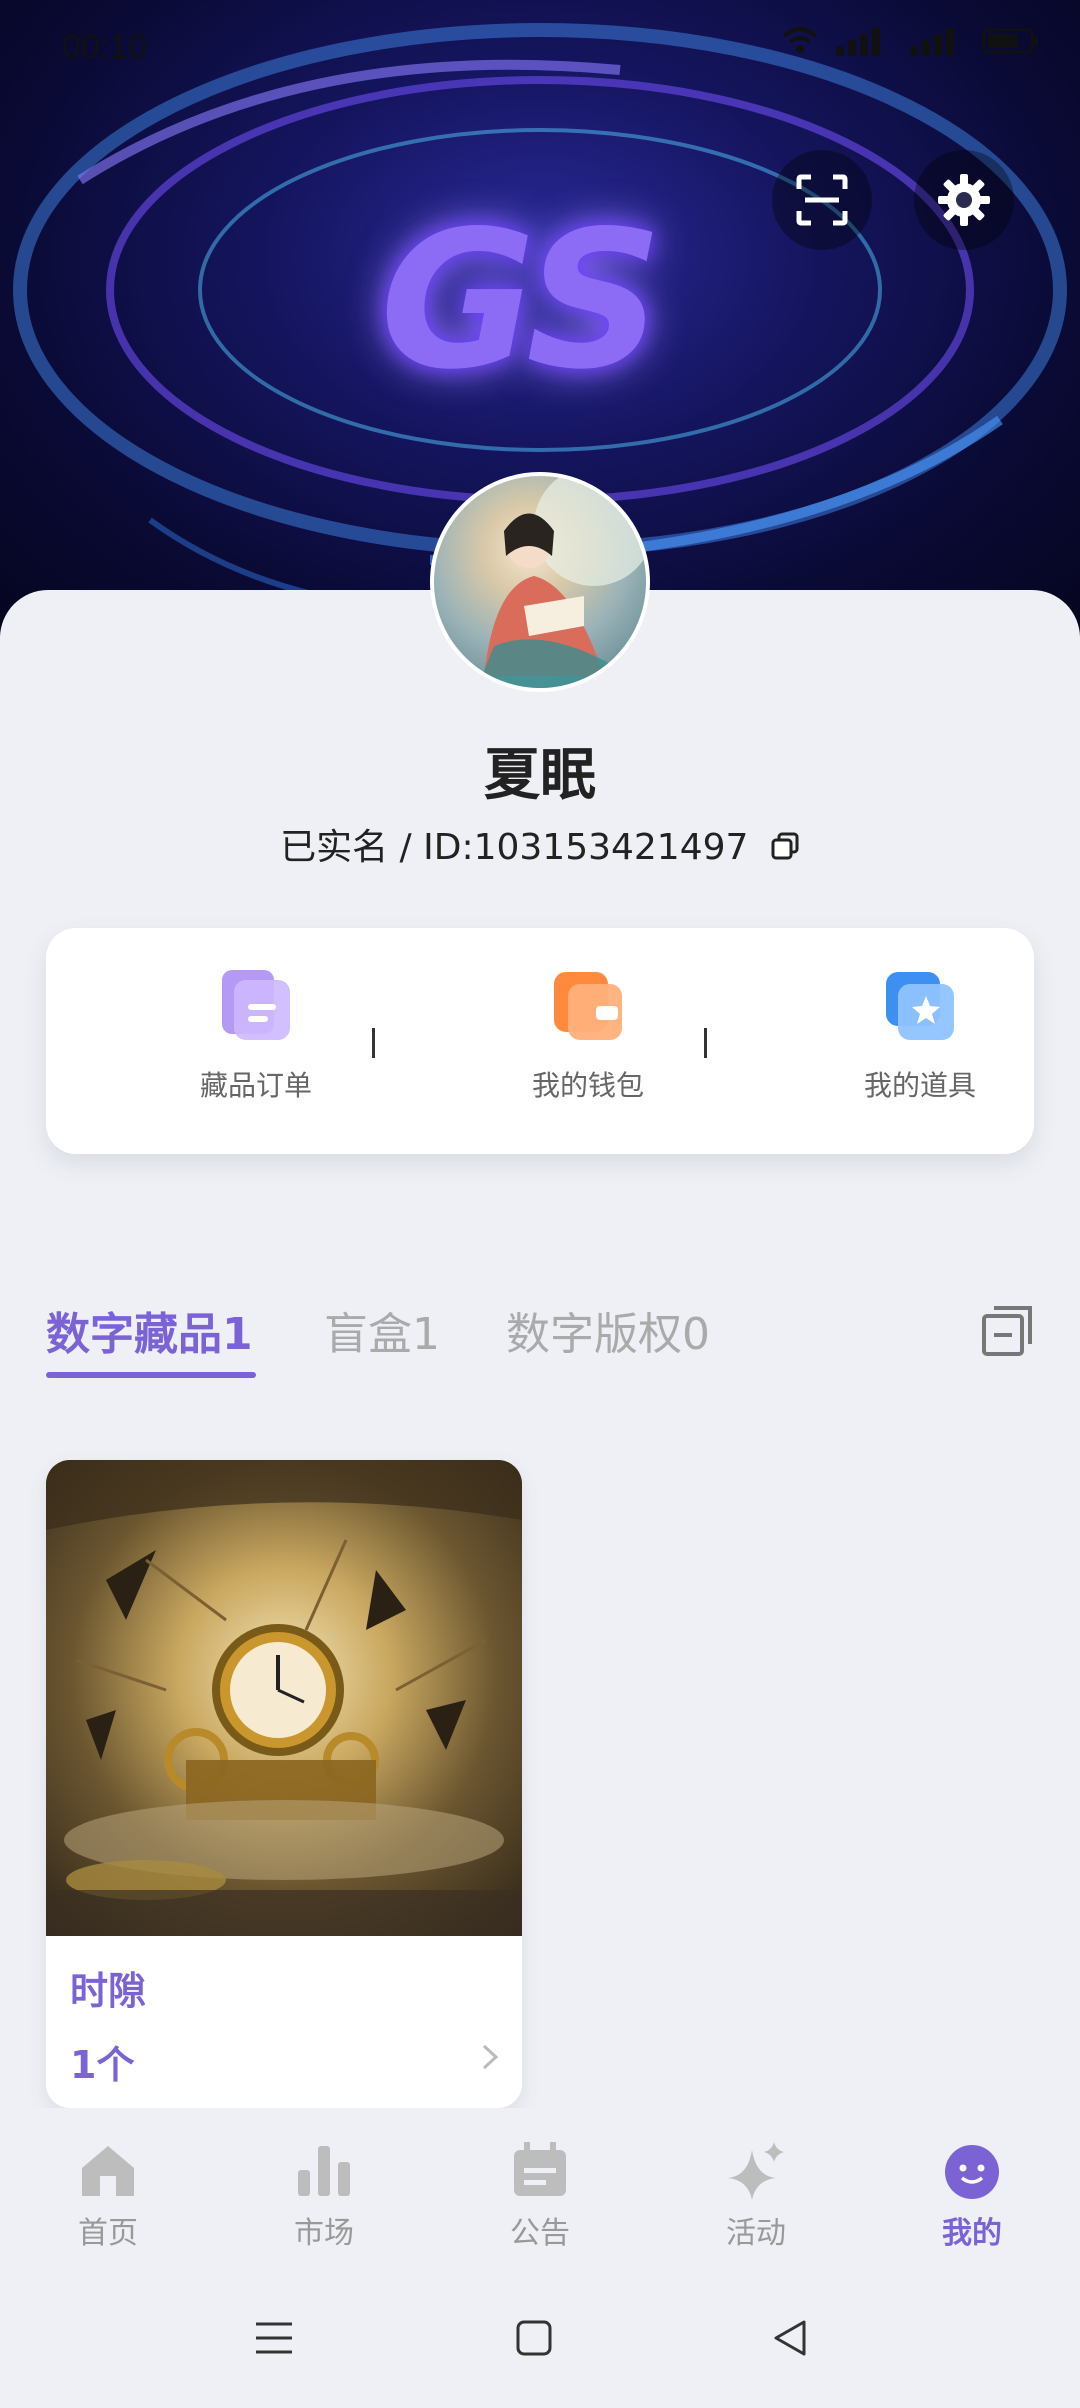 This screenshot has height=2408, width=1080. I want to click on menu-button, so click(274, 2340).